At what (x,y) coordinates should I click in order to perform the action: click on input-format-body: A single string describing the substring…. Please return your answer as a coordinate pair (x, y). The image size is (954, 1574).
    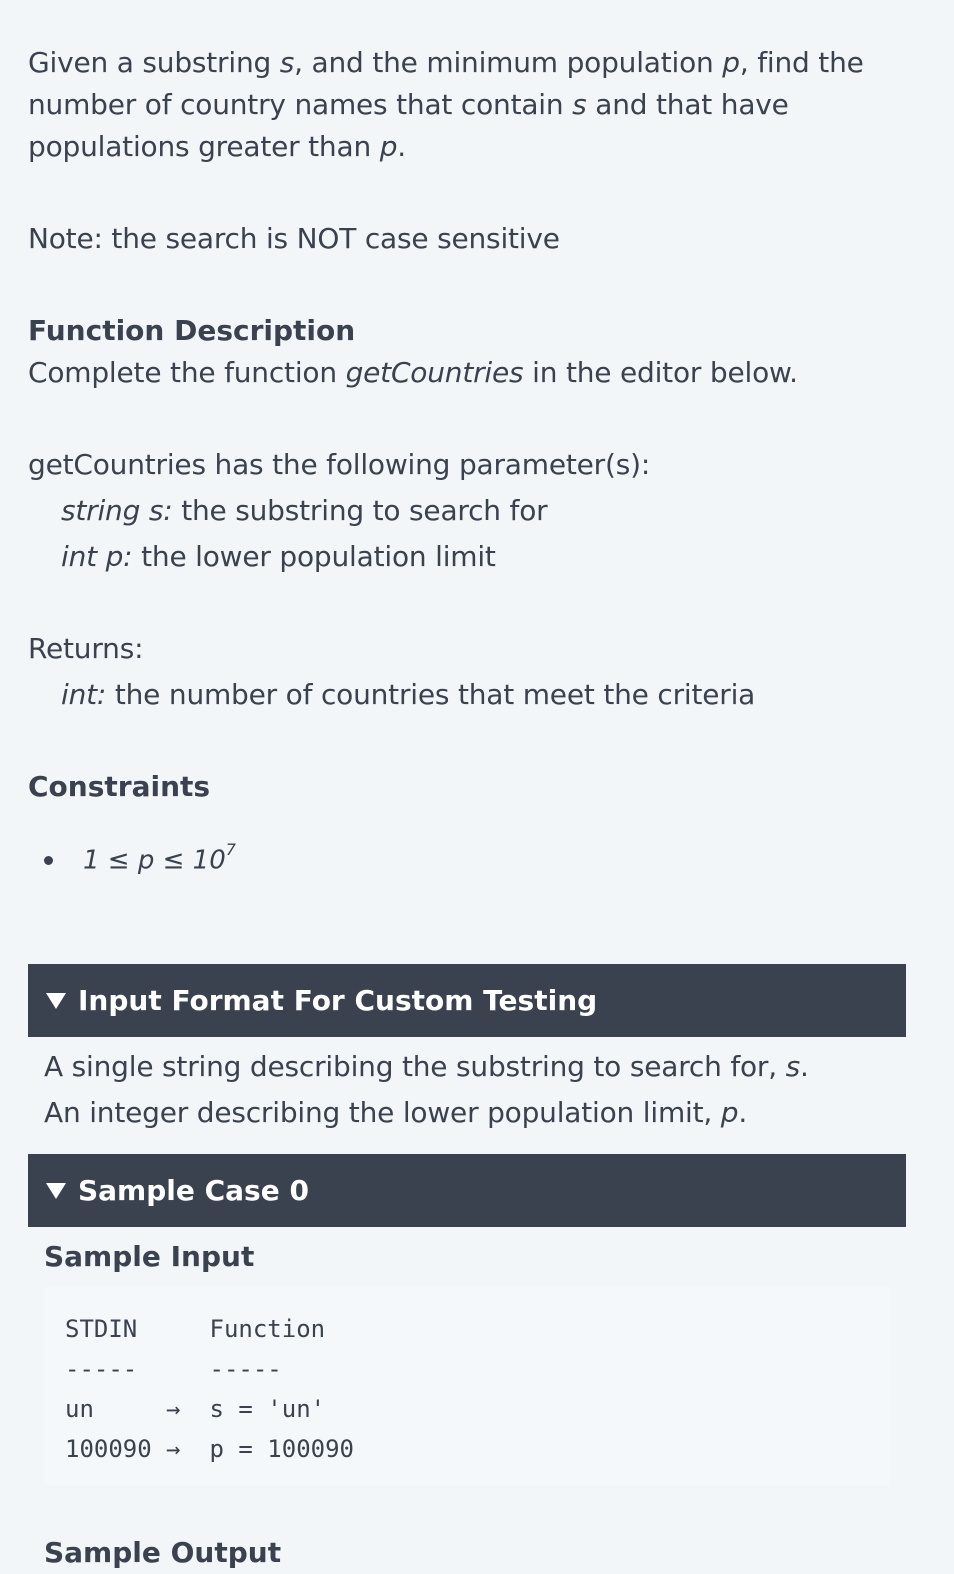
    Looking at the image, I should click on (474, 1090).